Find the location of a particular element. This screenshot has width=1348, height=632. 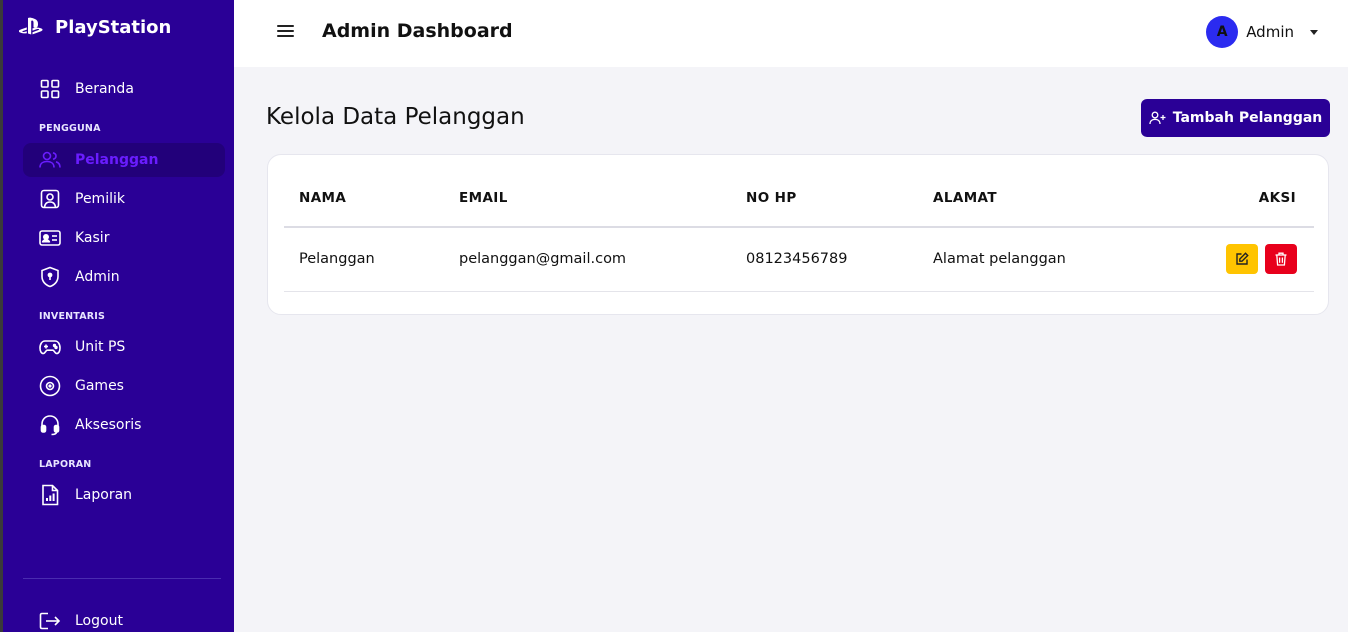

report-icon is located at coordinates (50, 495).